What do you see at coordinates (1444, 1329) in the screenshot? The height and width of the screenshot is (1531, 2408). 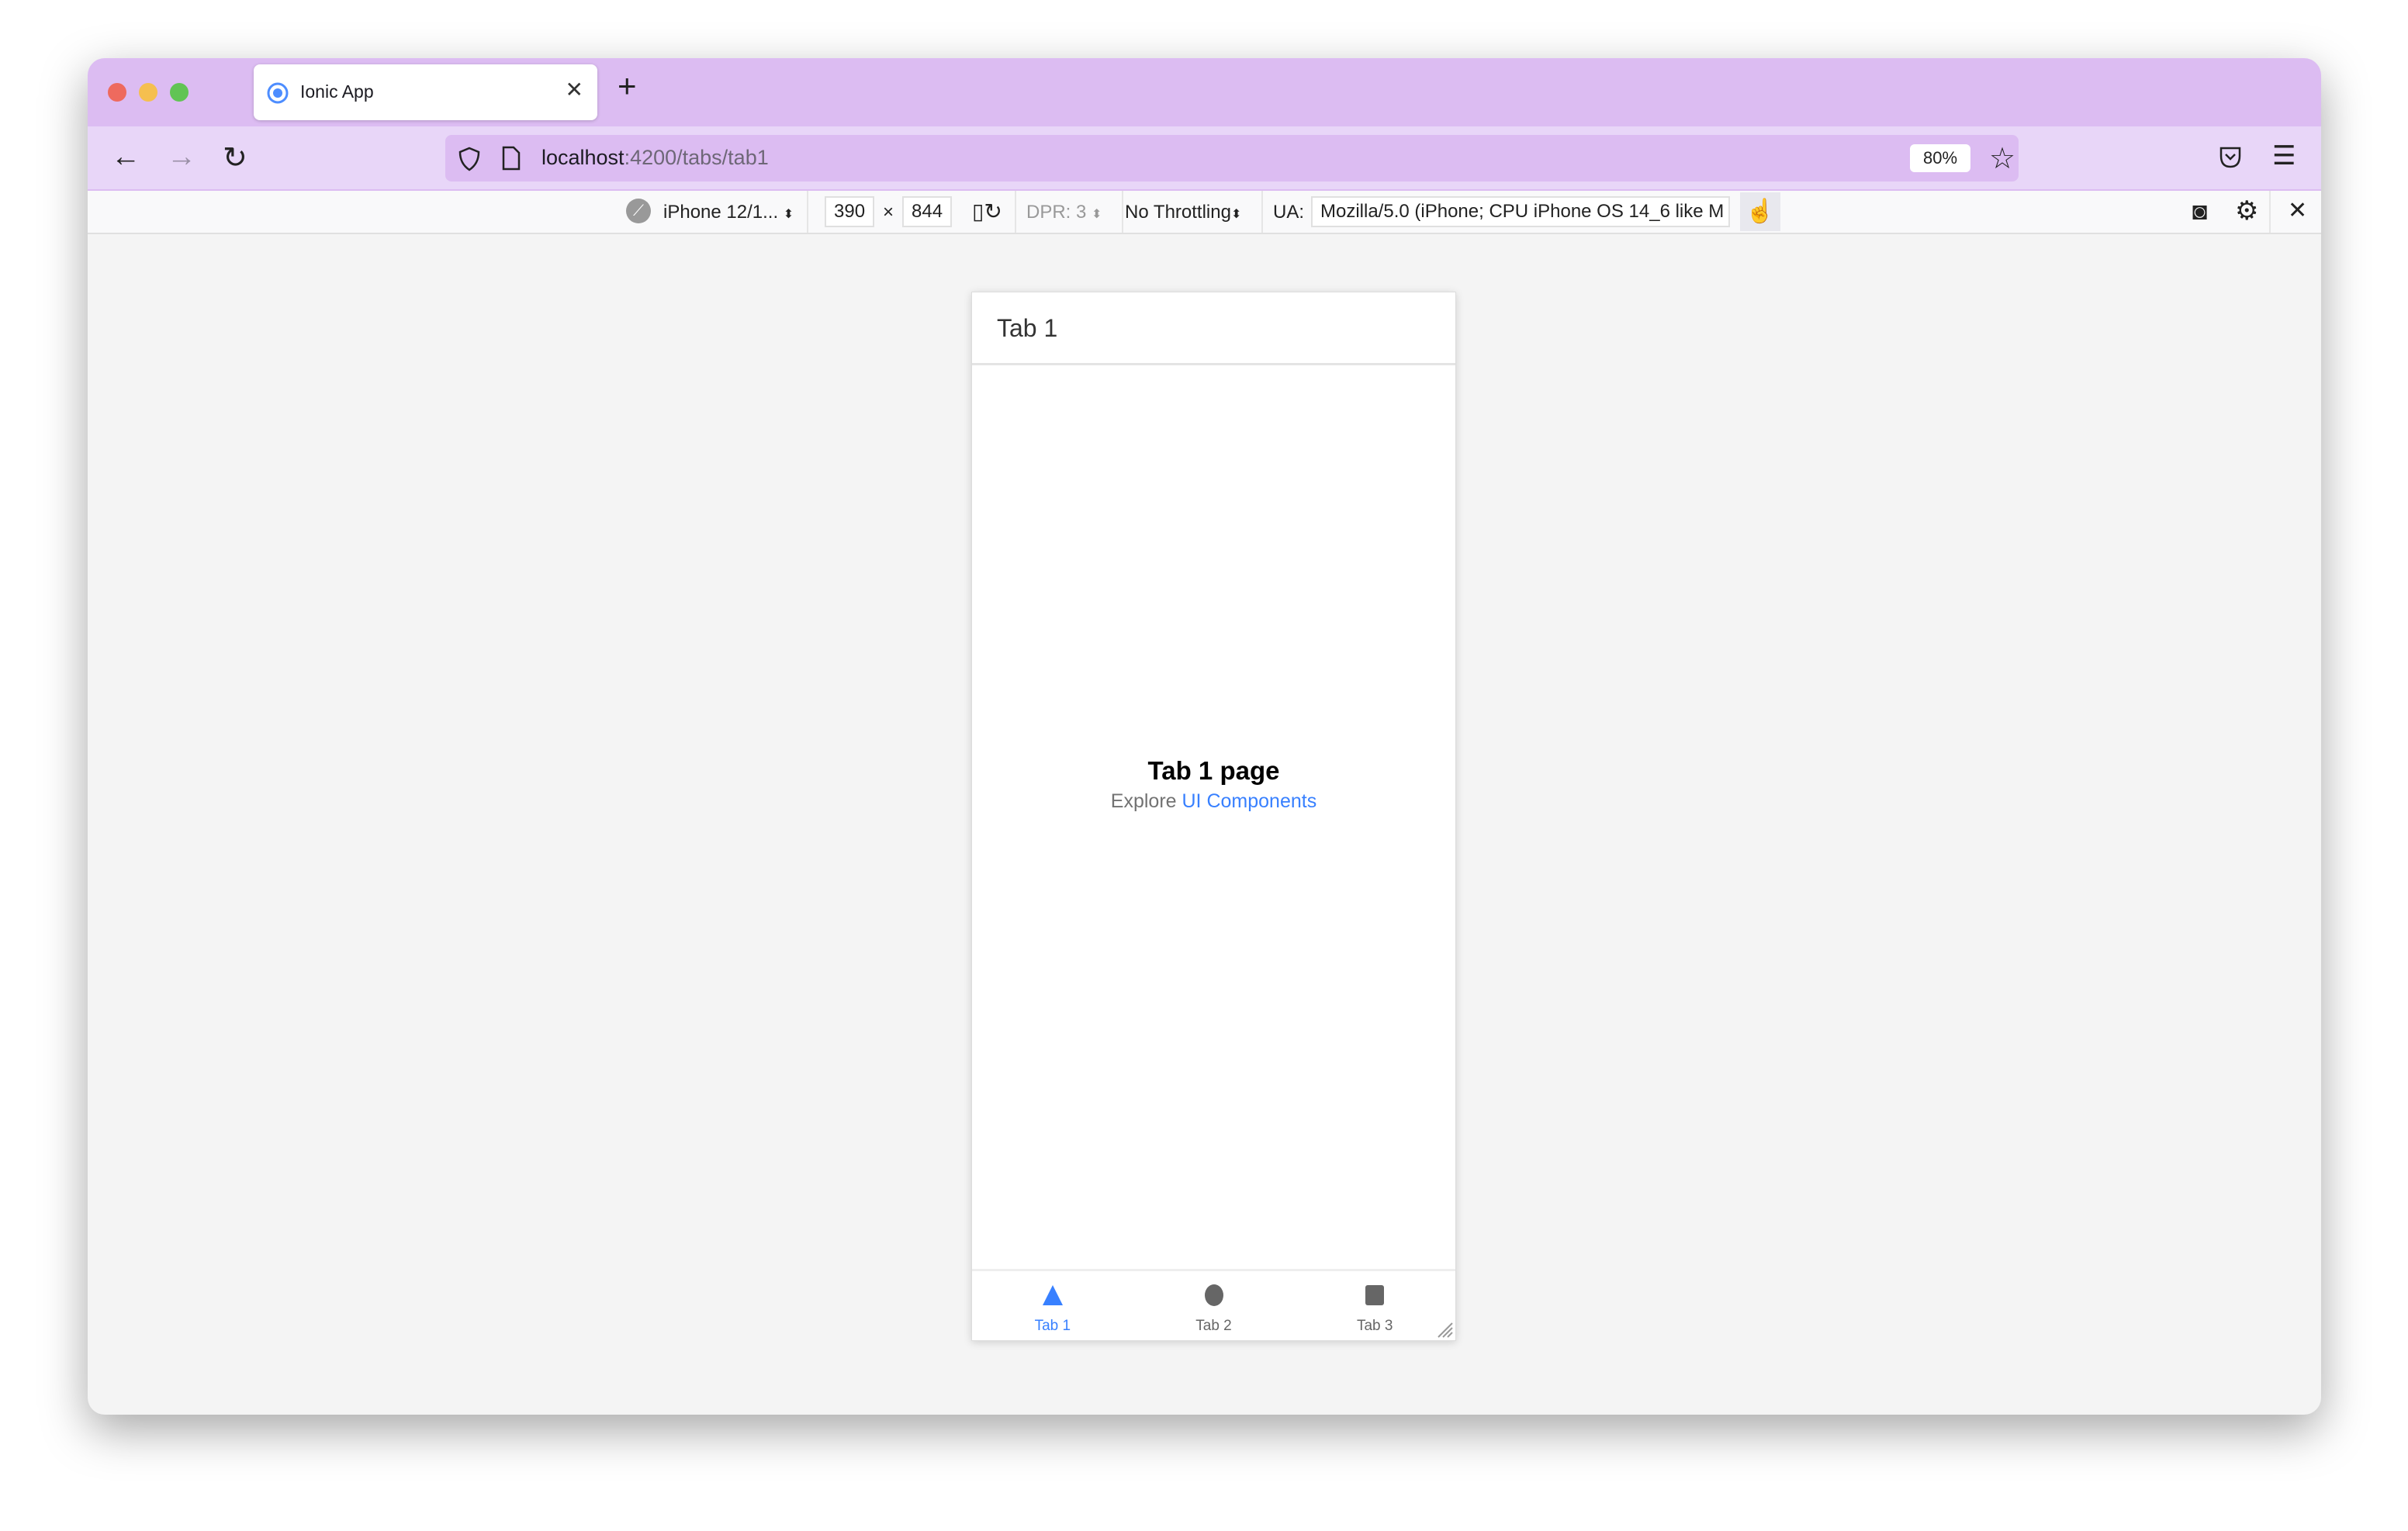 I see `resize-handle-icon` at bounding box center [1444, 1329].